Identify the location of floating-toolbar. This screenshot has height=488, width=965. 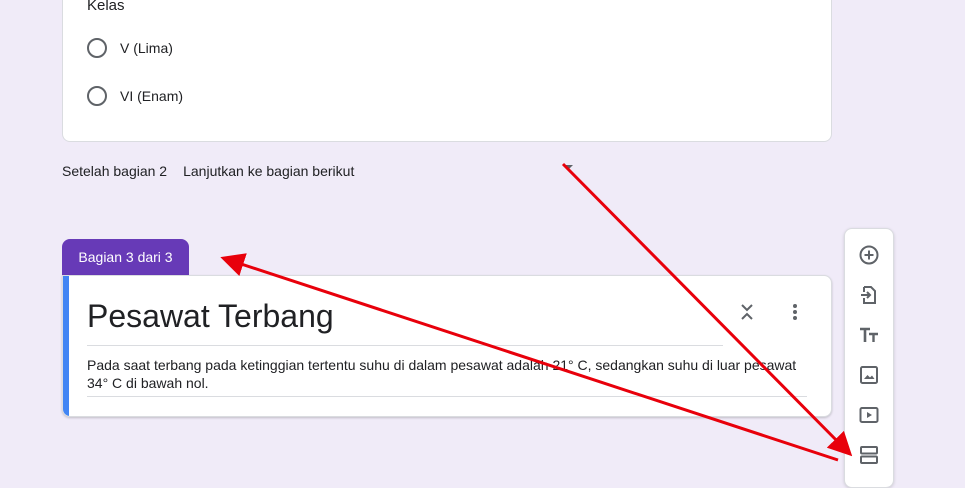
(869, 358).